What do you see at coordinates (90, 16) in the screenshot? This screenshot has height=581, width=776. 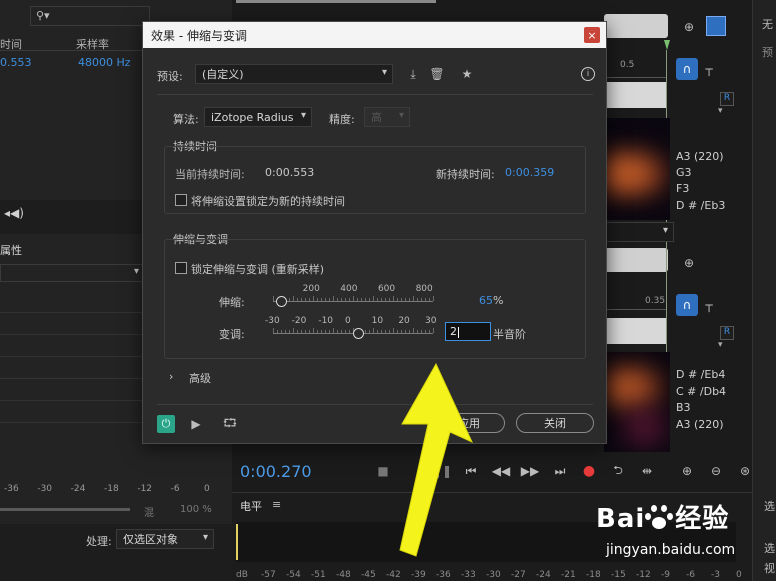 I see `search-field` at bounding box center [90, 16].